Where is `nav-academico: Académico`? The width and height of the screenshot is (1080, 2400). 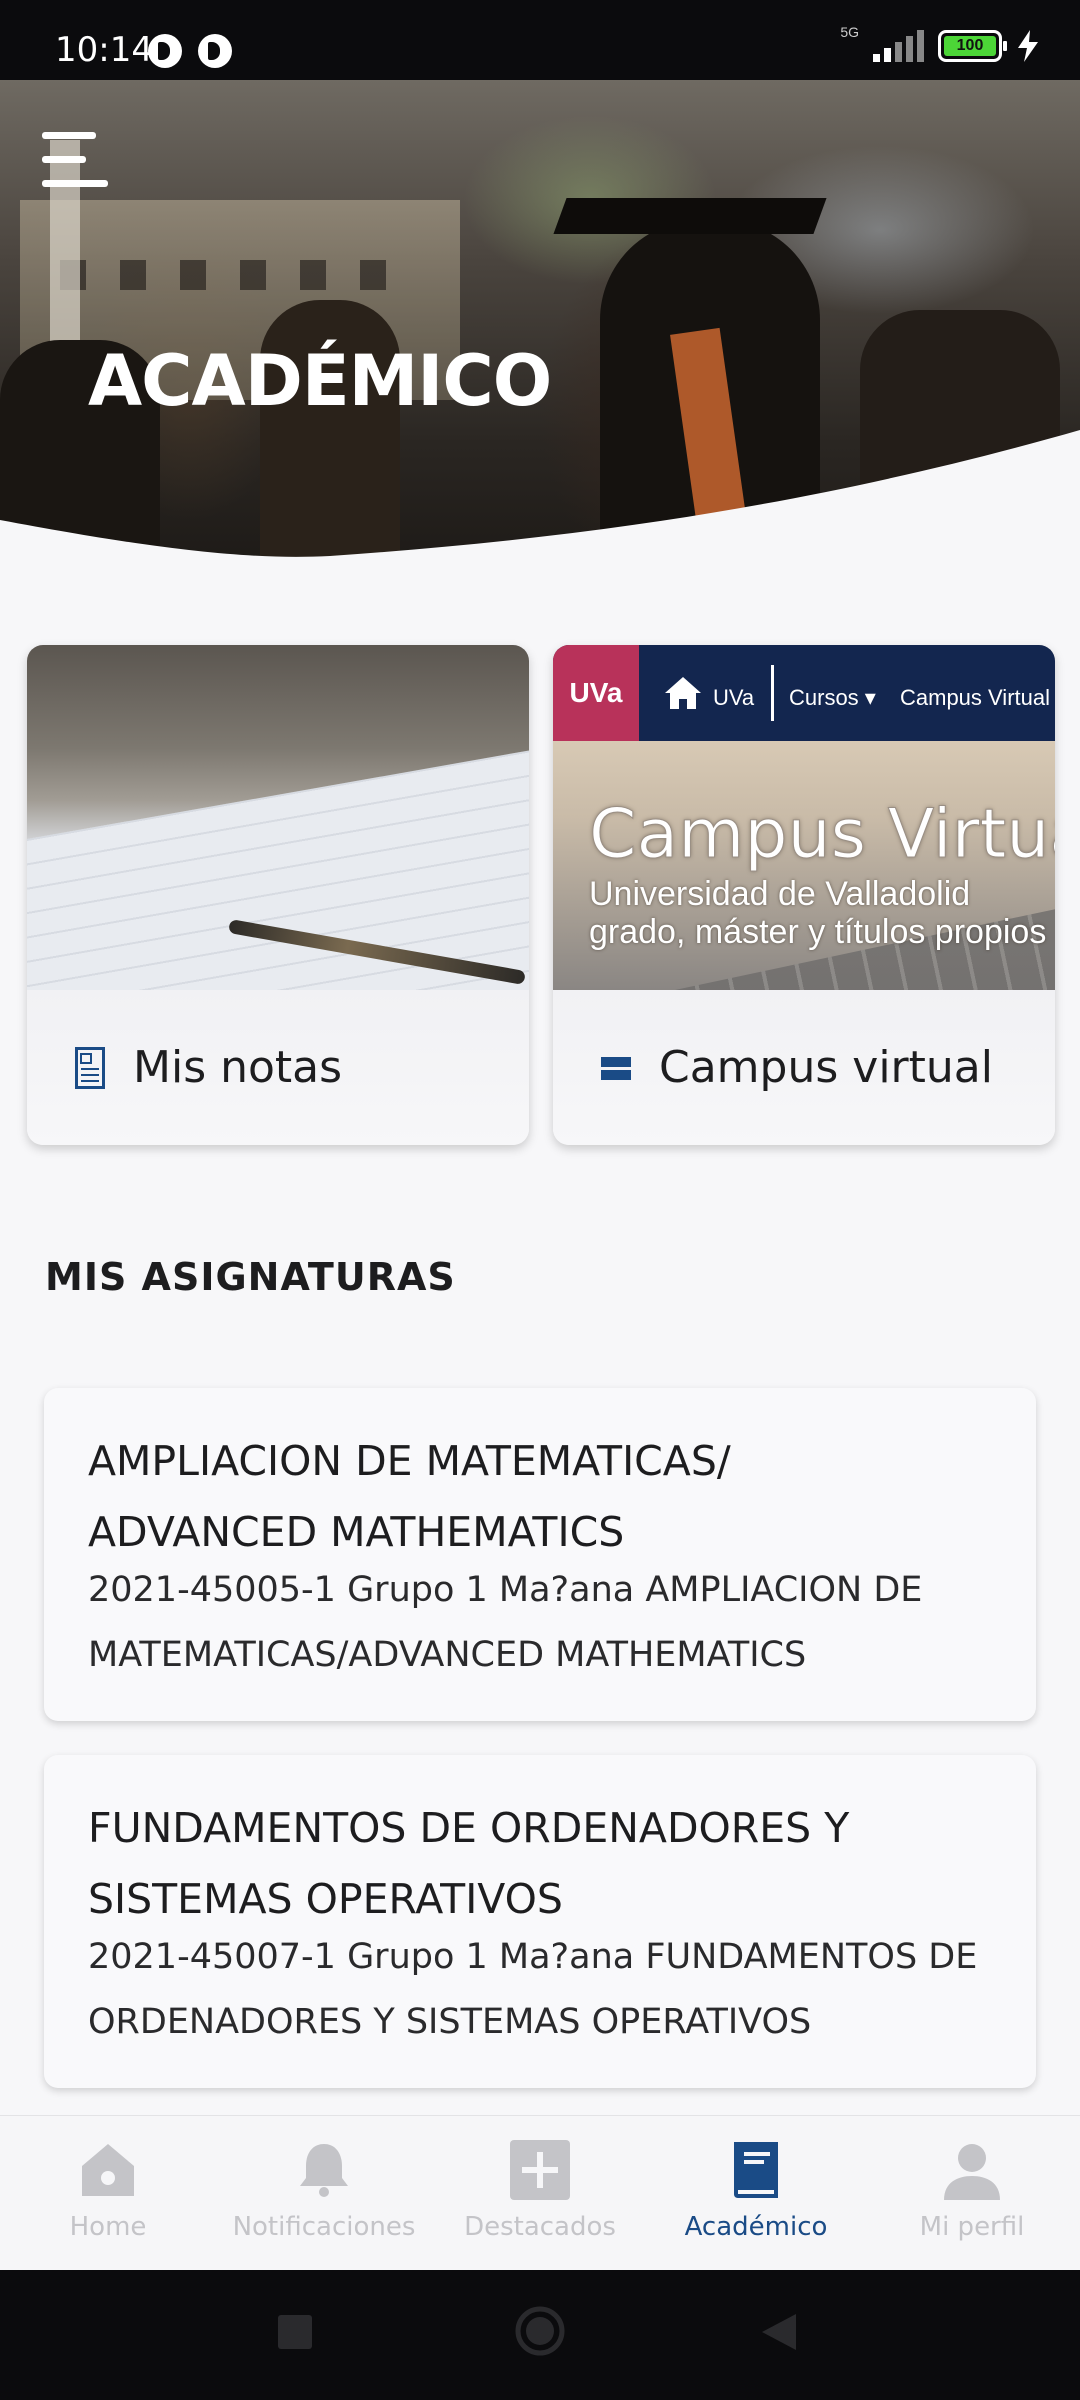
nav-academico: Académico is located at coordinates (756, 2193).